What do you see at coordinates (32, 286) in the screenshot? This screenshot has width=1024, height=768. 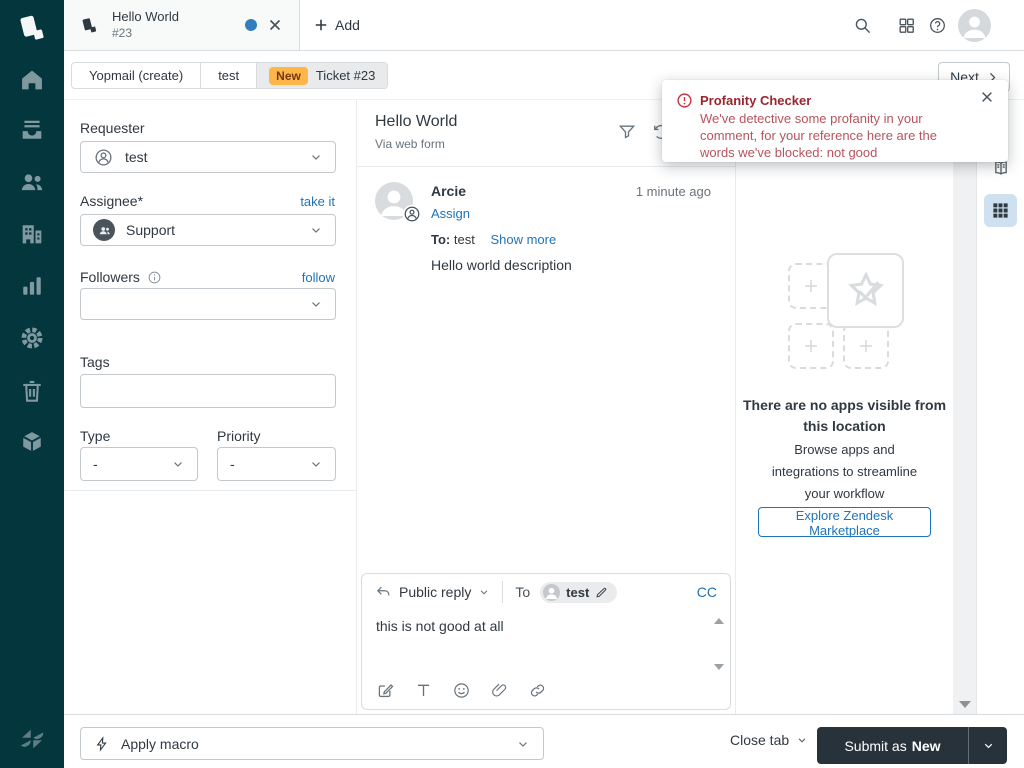 I see `reporting-icon` at bounding box center [32, 286].